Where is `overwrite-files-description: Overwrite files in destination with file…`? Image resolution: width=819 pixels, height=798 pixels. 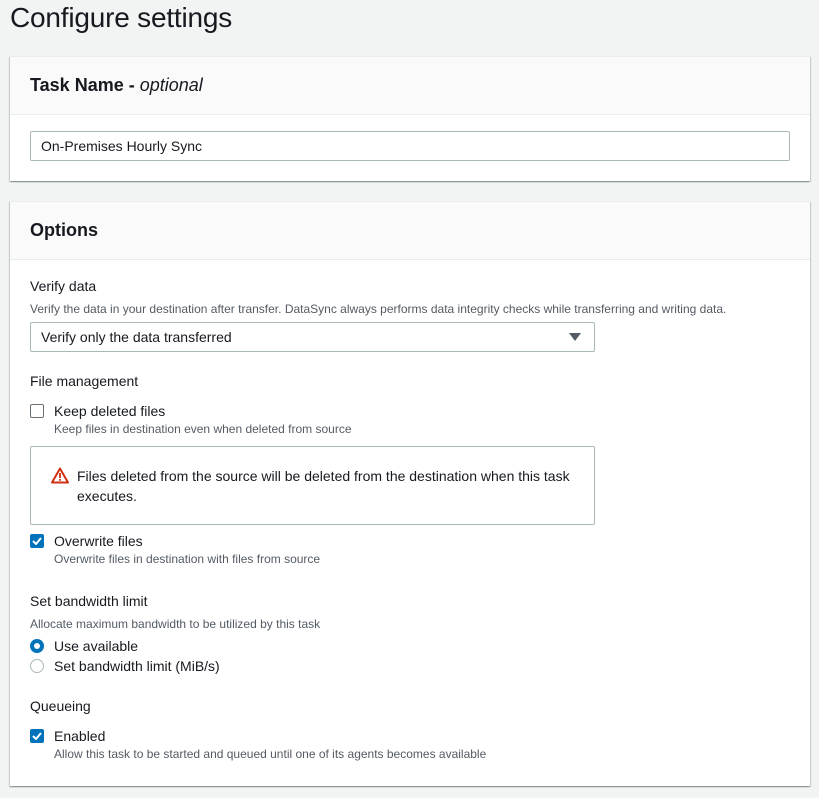 overwrite-files-description: Overwrite files in destination with file… is located at coordinates (187, 559).